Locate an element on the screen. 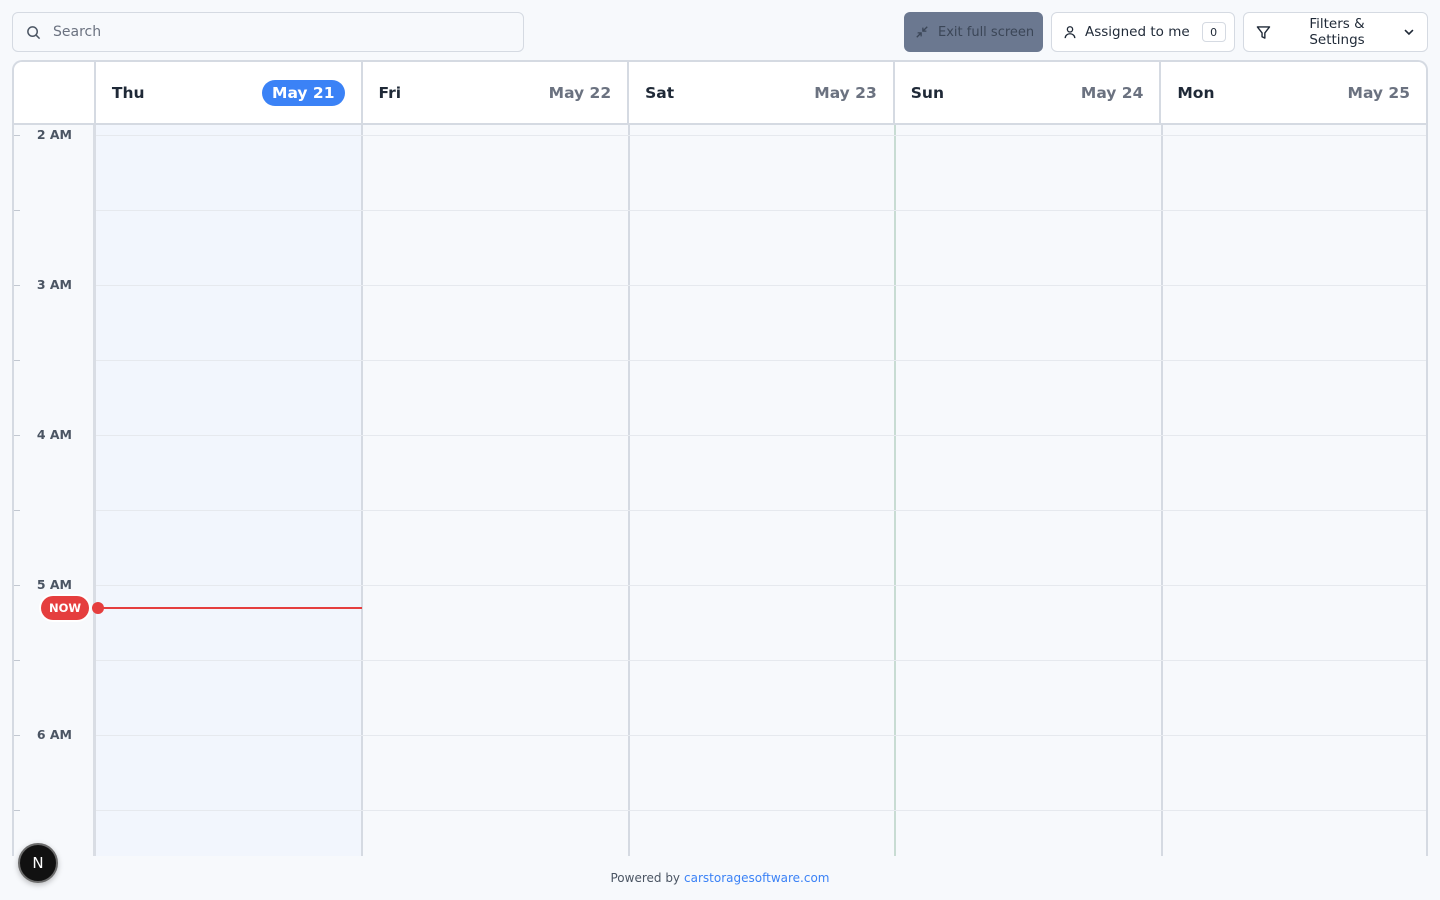  avatar: N is located at coordinates (38, 863).